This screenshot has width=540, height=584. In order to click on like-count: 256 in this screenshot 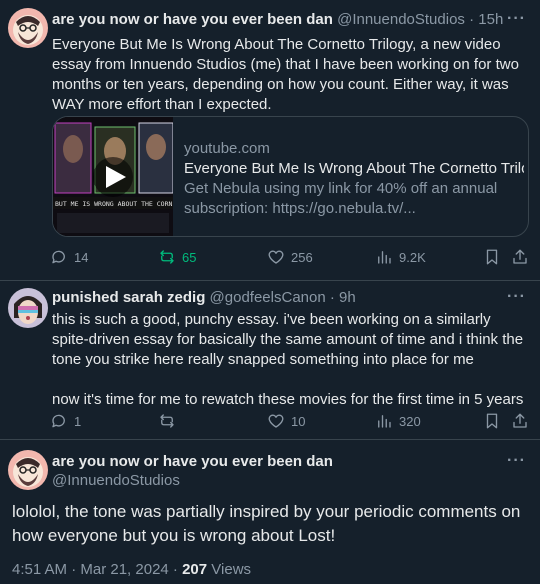, I will do `click(302, 257)`.